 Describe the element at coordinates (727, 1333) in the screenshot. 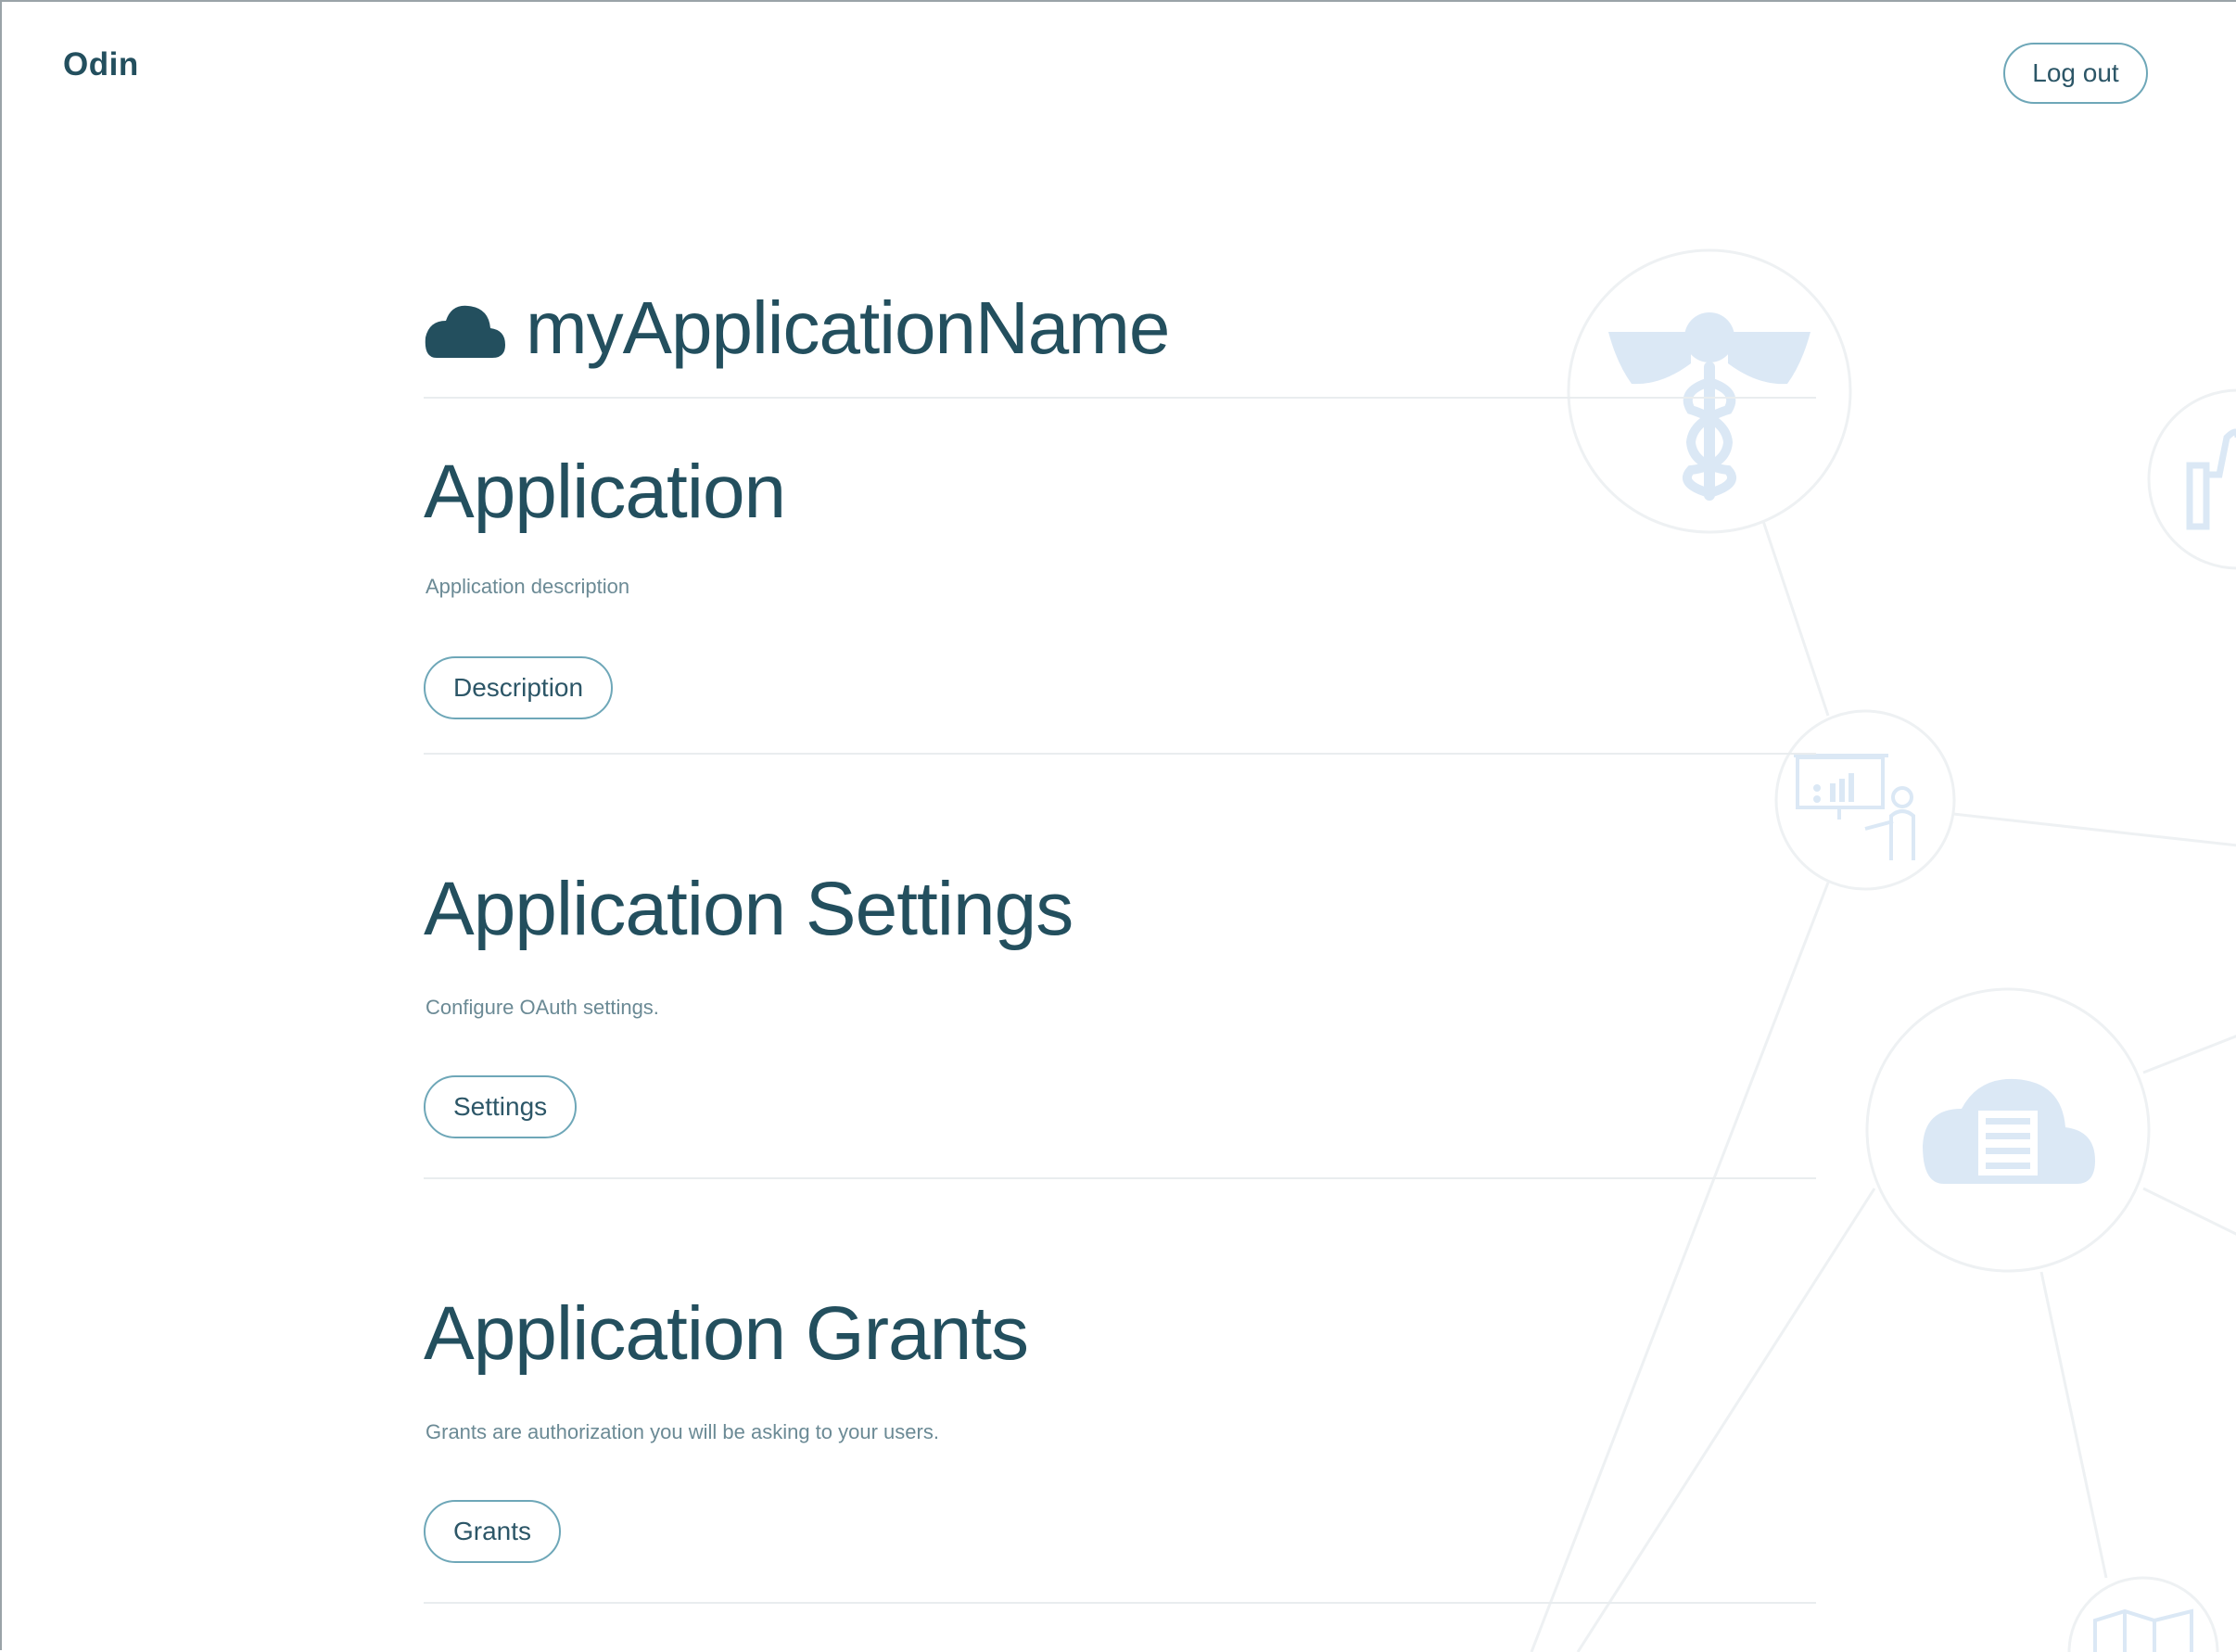

I see `section-title: Application Grants` at that location.